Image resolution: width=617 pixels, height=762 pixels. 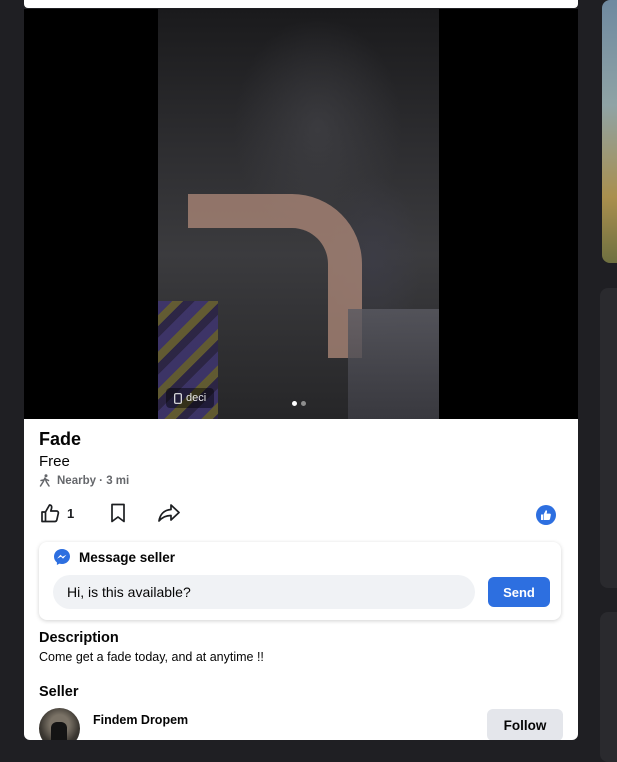 I want to click on reaction-like-badge, so click(x=546, y=515).